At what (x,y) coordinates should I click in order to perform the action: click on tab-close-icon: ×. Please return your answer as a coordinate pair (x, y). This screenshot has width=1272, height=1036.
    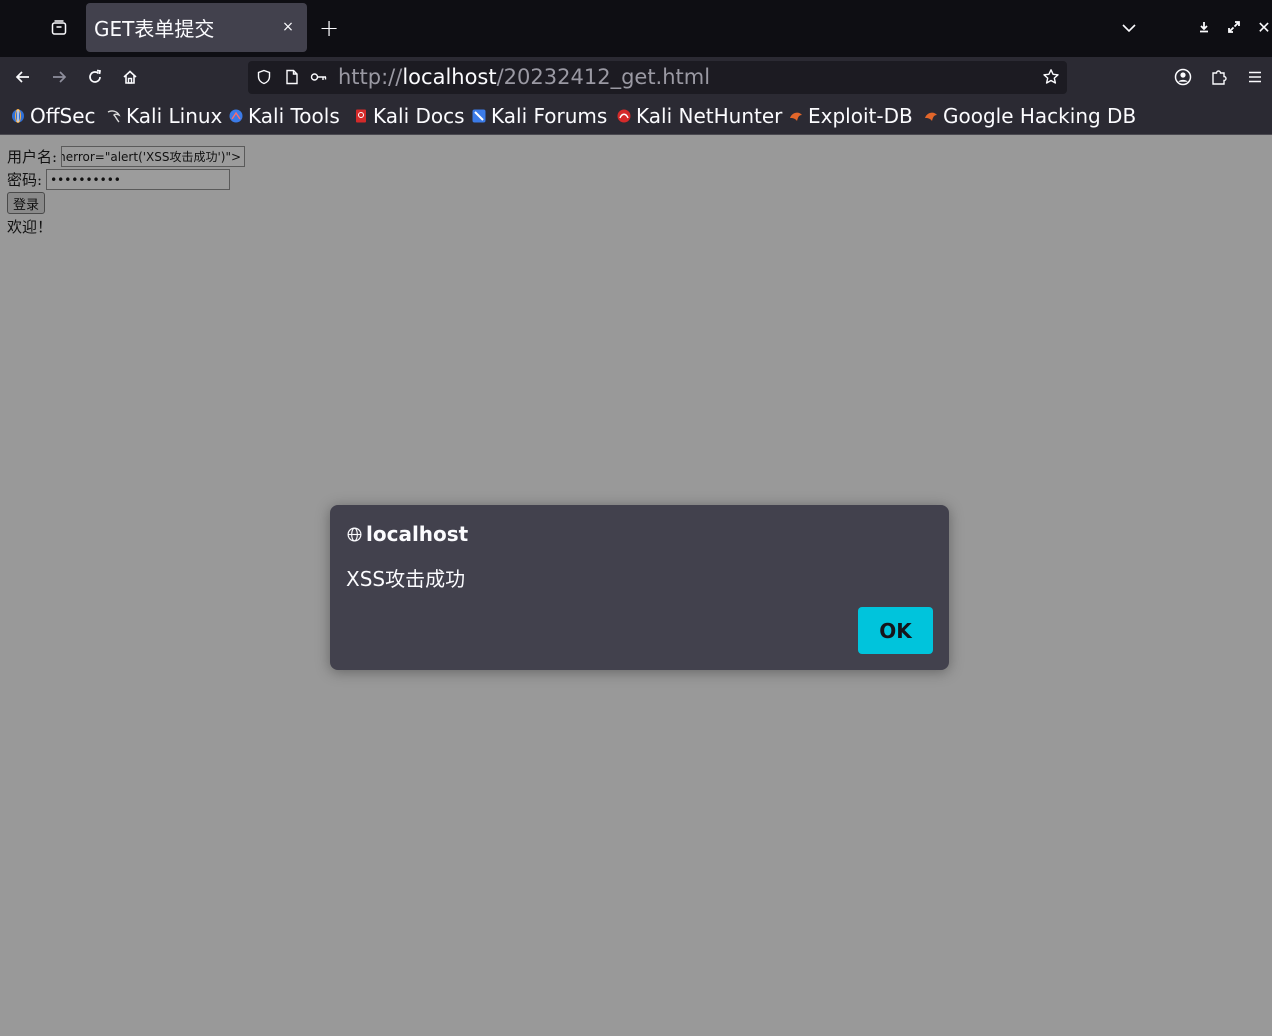
    Looking at the image, I should click on (288, 27).